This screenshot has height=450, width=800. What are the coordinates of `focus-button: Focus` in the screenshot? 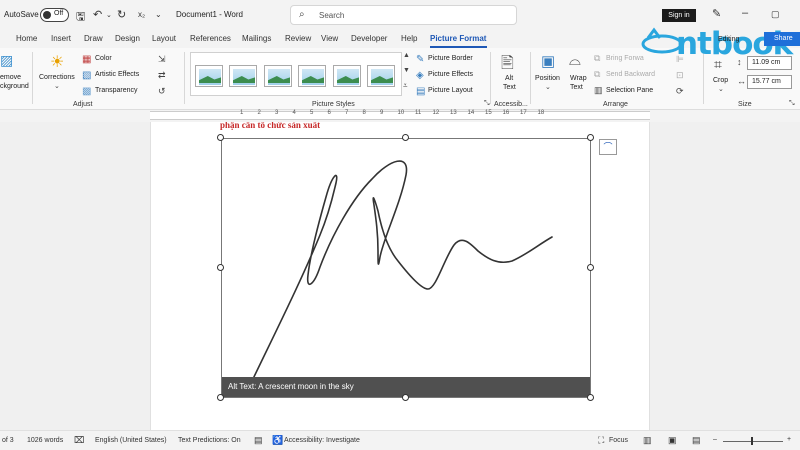 It's located at (618, 440).